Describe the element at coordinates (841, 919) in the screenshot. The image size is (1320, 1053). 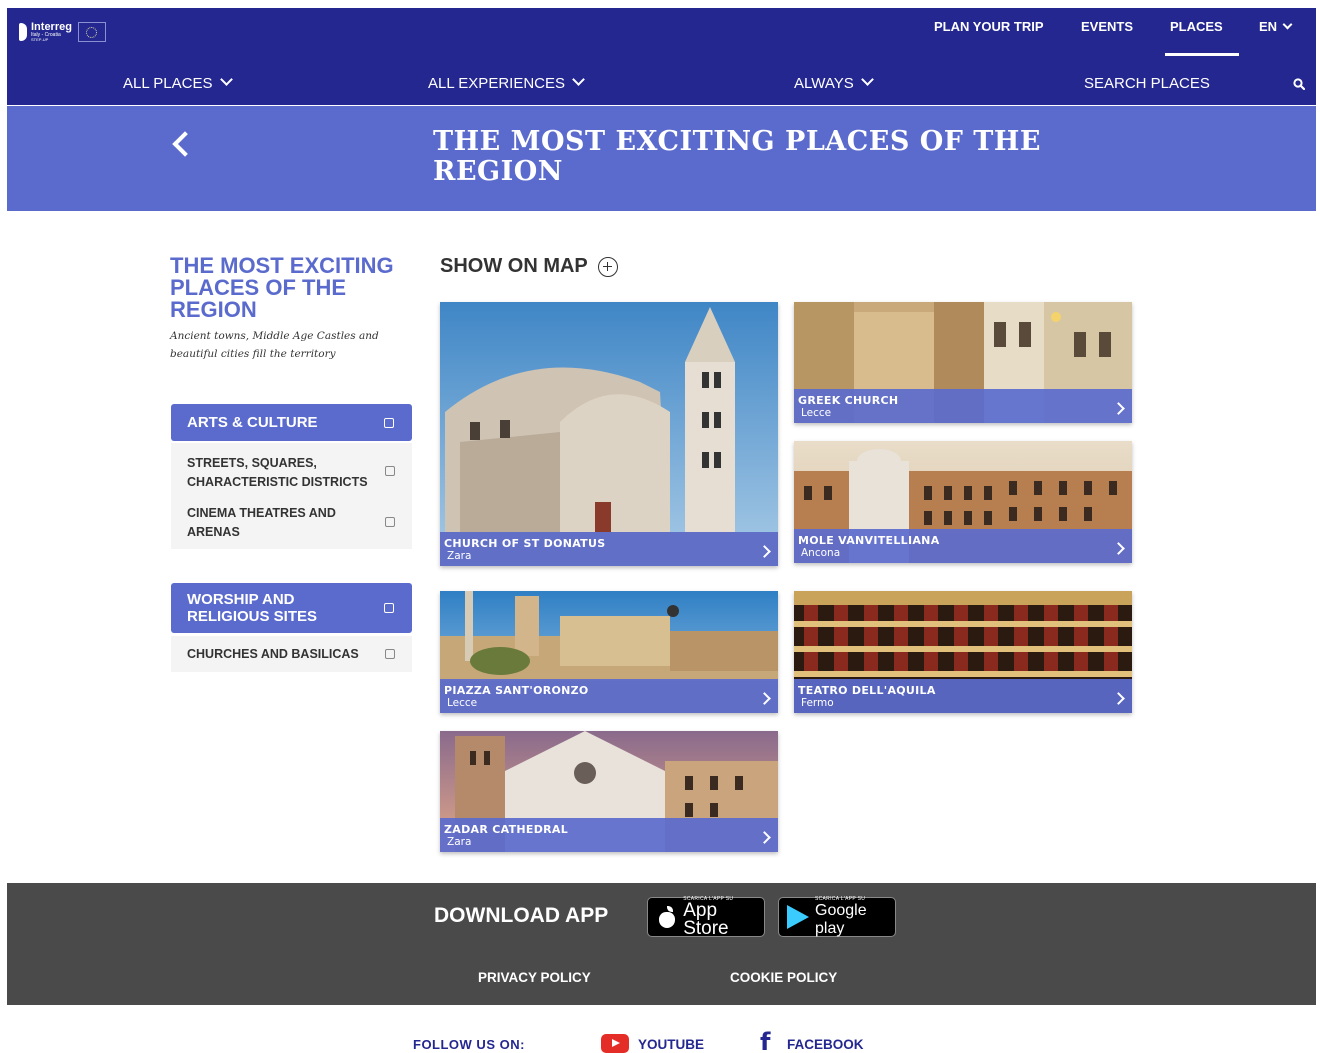
I see `google-play-big: Google play` at that location.